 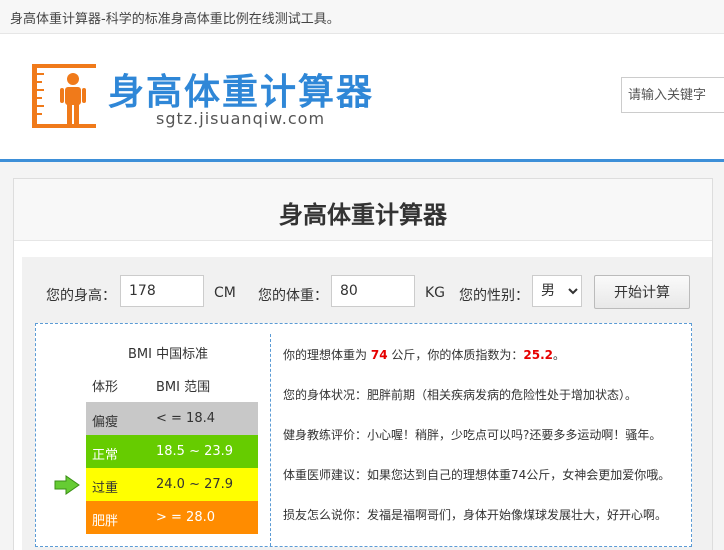 I want to click on bmi-value: 25.2, so click(x=538, y=355).